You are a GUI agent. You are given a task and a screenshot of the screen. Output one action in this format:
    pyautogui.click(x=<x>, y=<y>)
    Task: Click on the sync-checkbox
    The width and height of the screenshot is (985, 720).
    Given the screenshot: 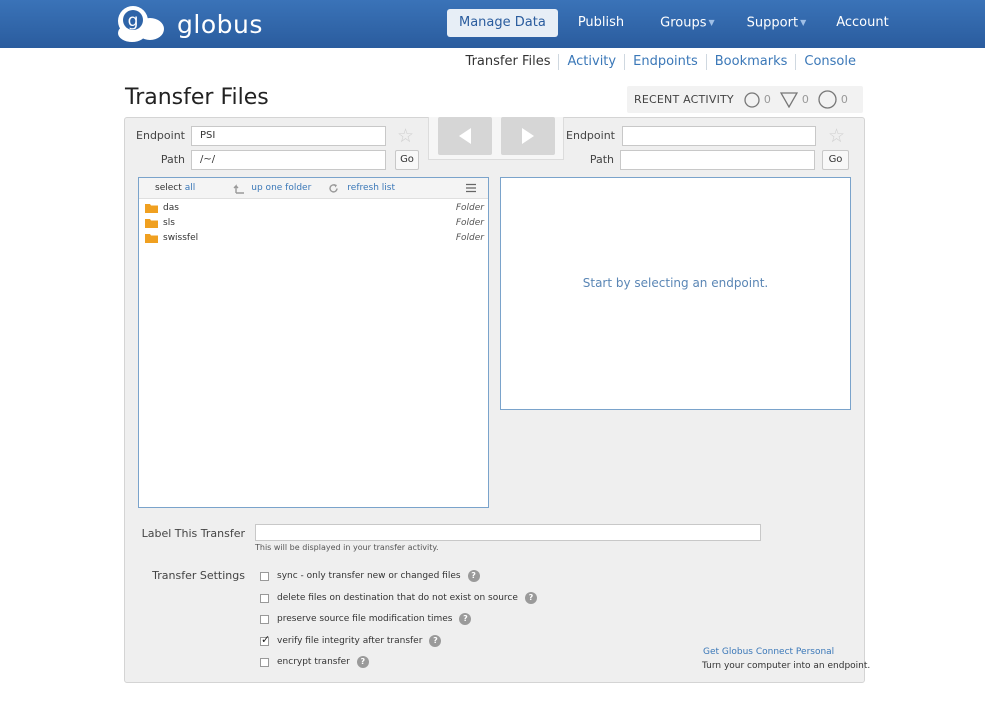 What is the action you would take?
    pyautogui.click(x=264, y=576)
    